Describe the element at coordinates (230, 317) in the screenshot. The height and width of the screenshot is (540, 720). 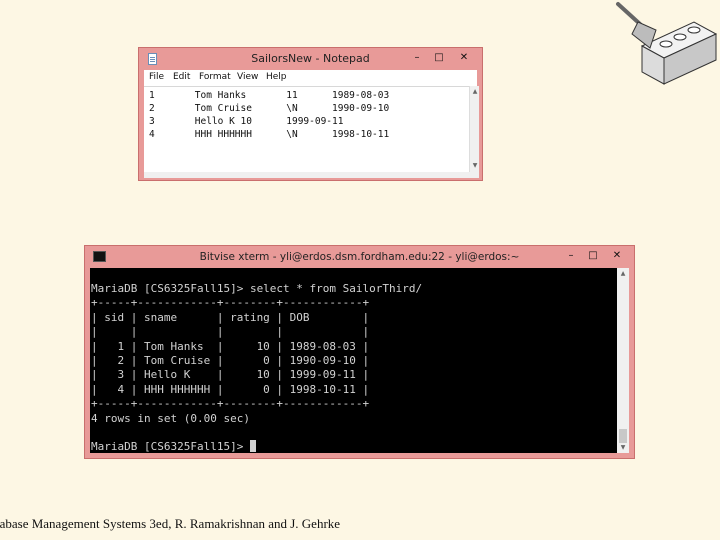
I see `terminal-line: | sid | sname | rating | DOB |` at that location.